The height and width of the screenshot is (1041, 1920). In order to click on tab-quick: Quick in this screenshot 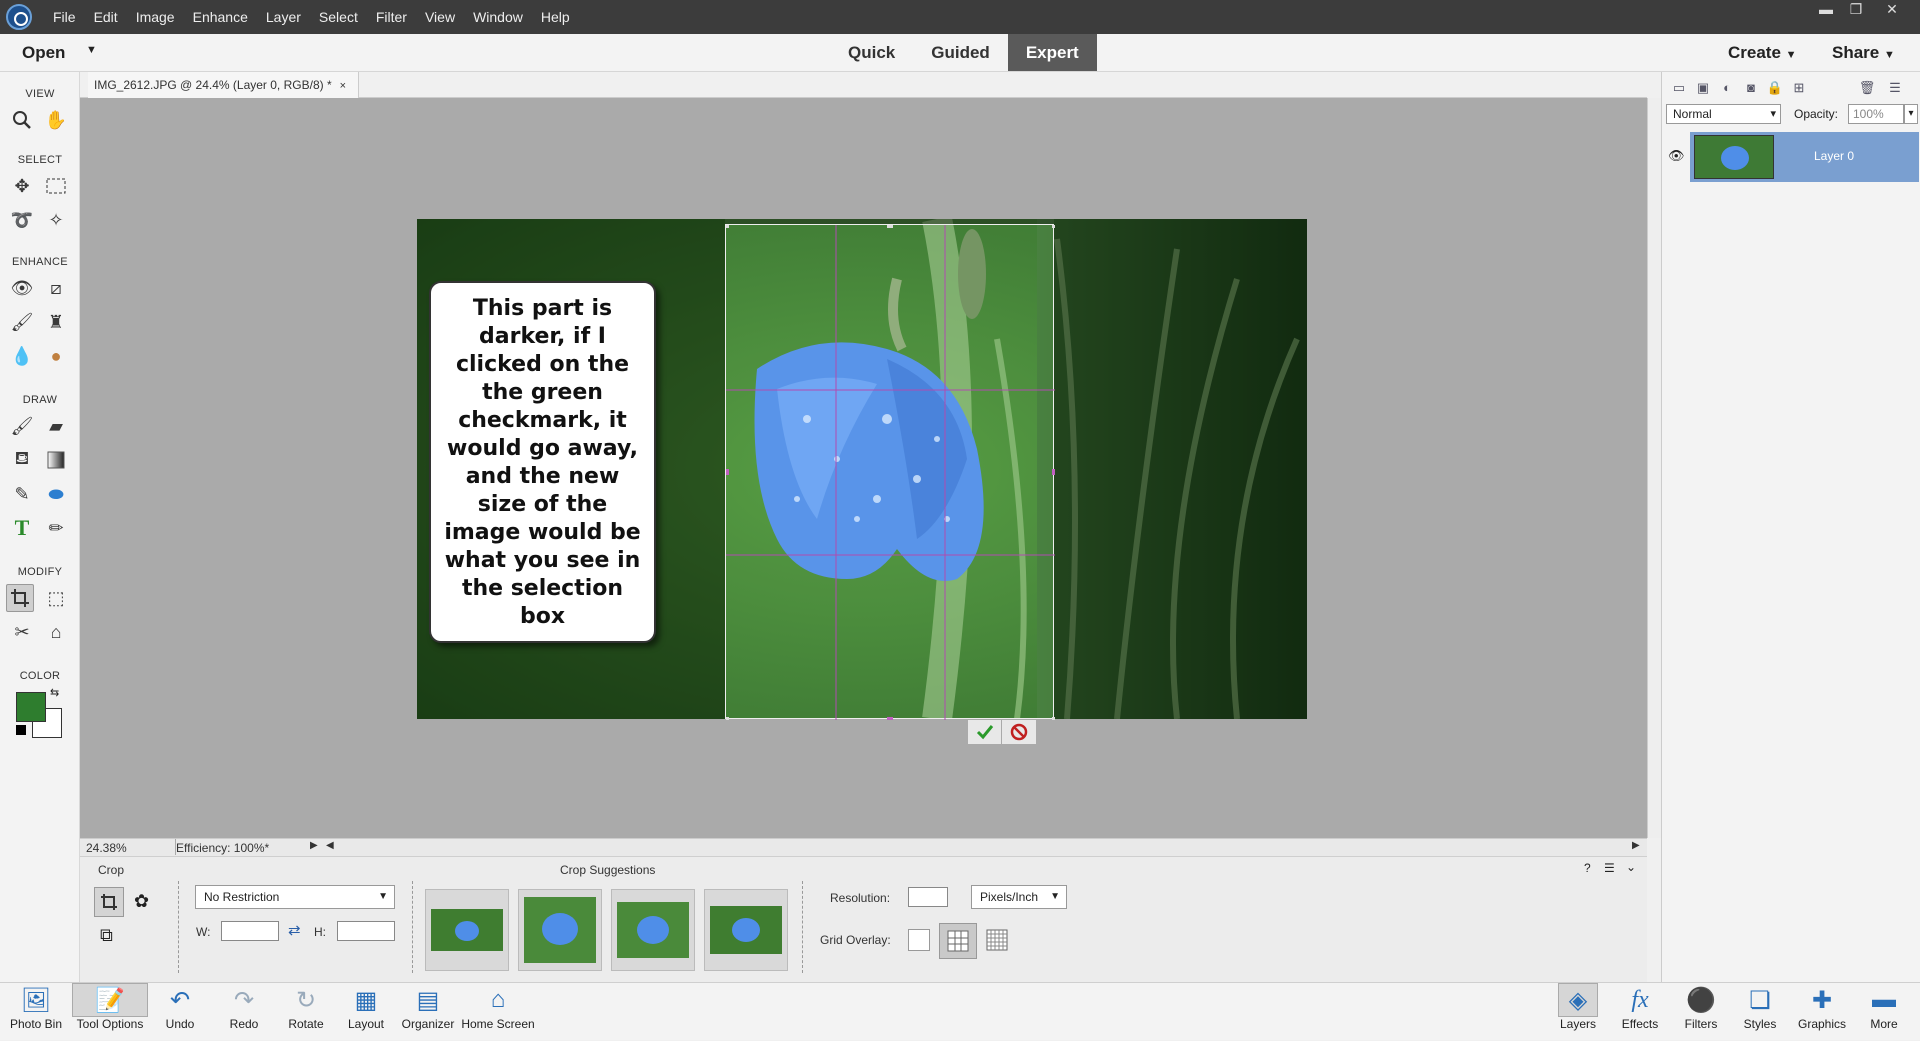, I will do `click(871, 52)`.